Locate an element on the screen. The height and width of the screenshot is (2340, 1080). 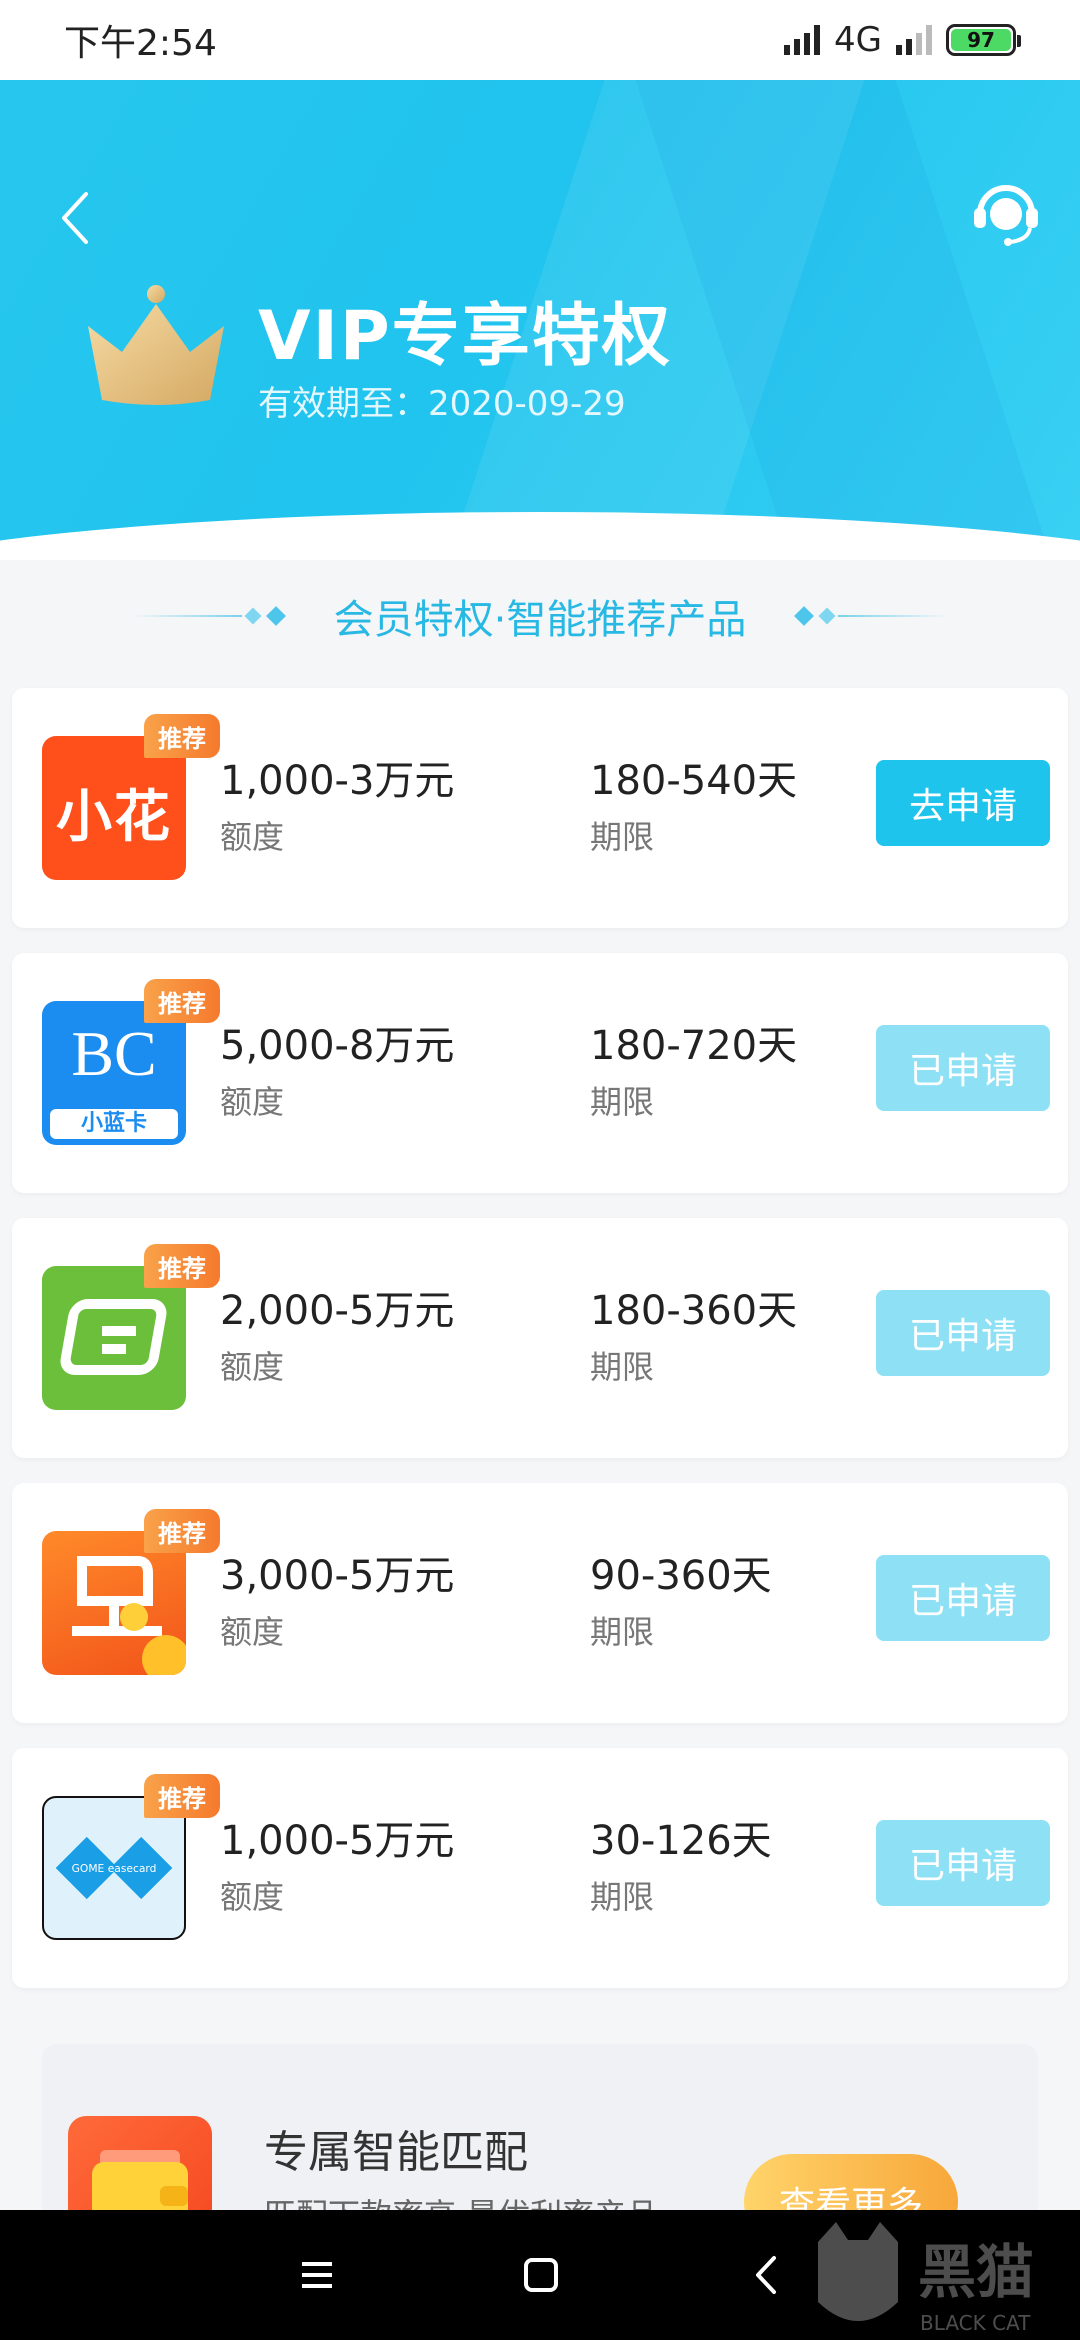
hd-signal-icon is located at coordinates (802, 40).